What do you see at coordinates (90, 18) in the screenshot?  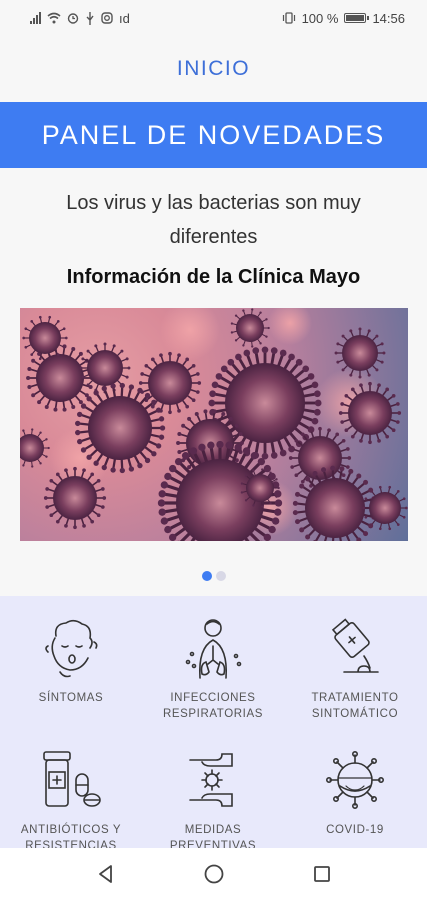 I see `usb-icon` at bounding box center [90, 18].